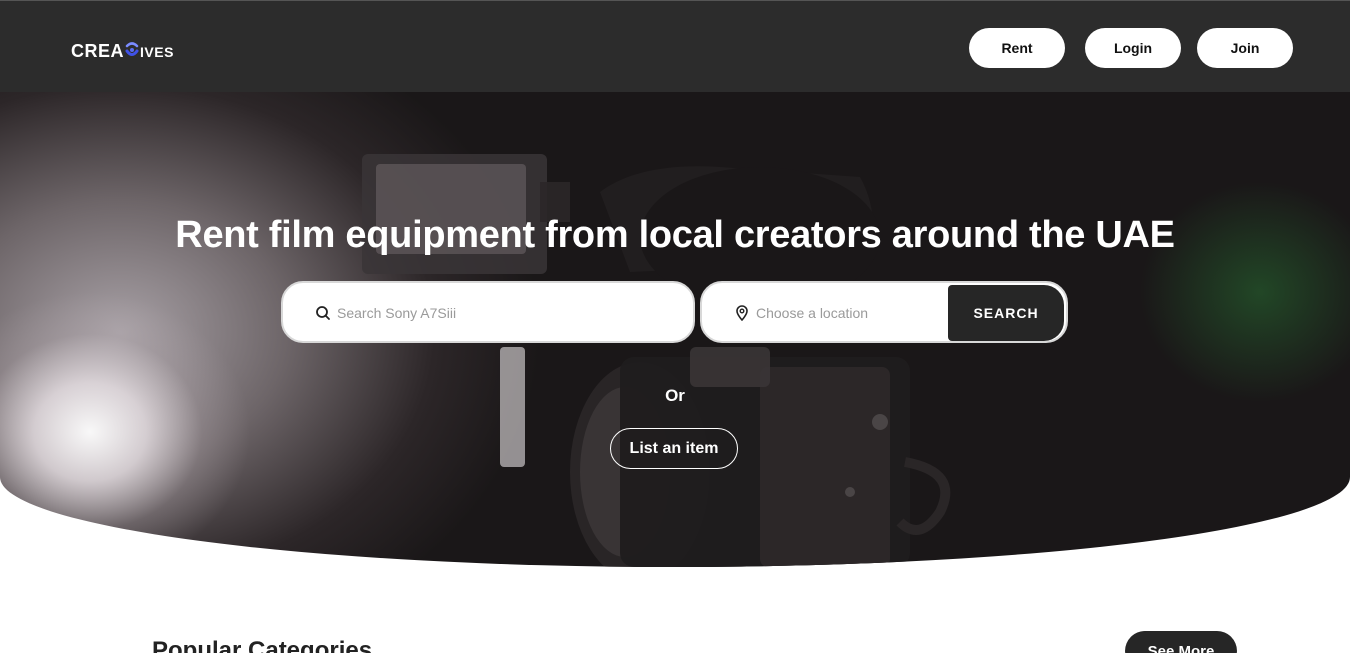 The image size is (1350, 653). What do you see at coordinates (1181, 642) in the screenshot?
I see `see-more-button: See More` at bounding box center [1181, 642].